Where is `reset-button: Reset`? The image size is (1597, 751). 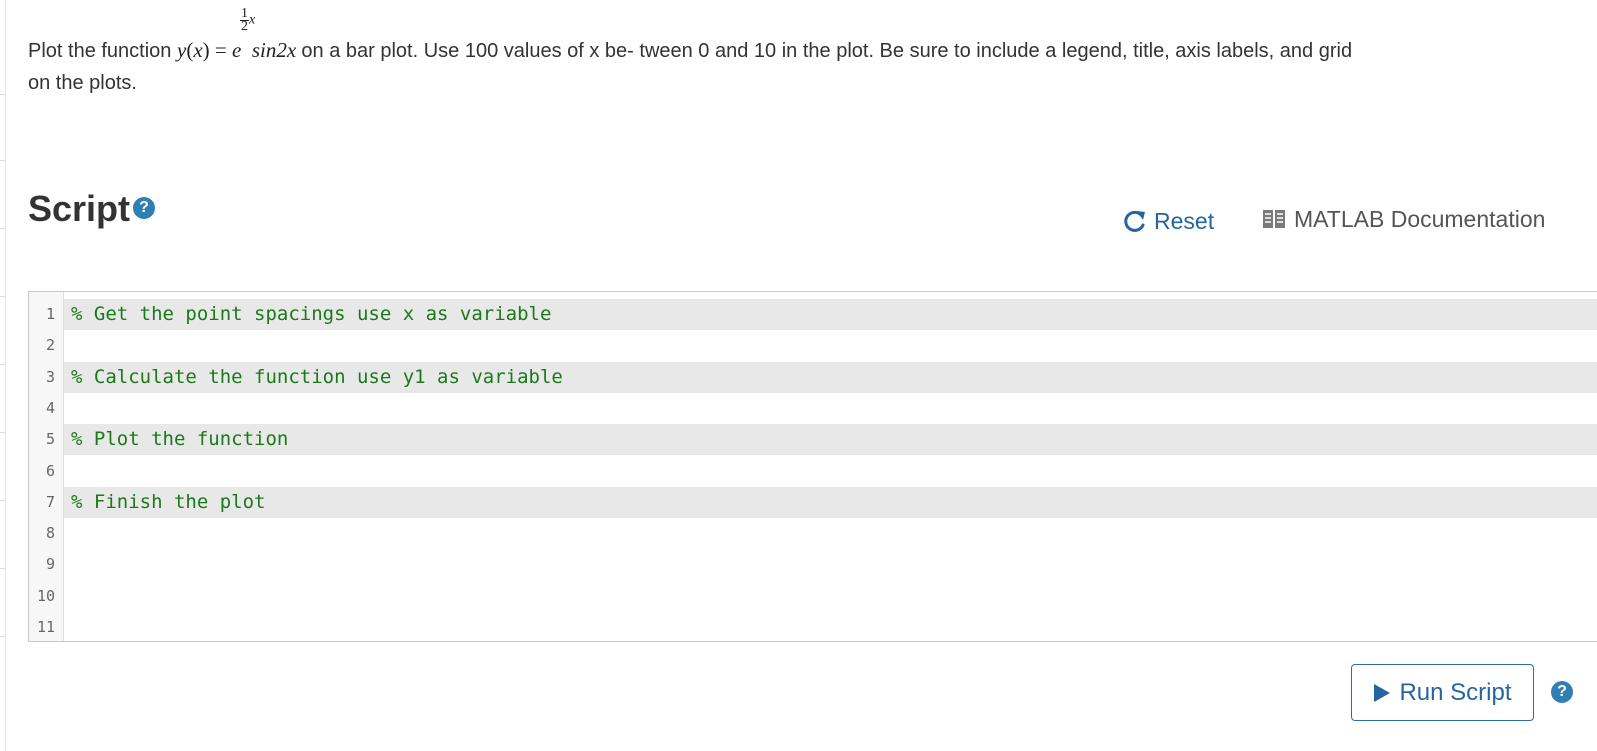 reset-button: Reset is located at coordinates (1168, 221).